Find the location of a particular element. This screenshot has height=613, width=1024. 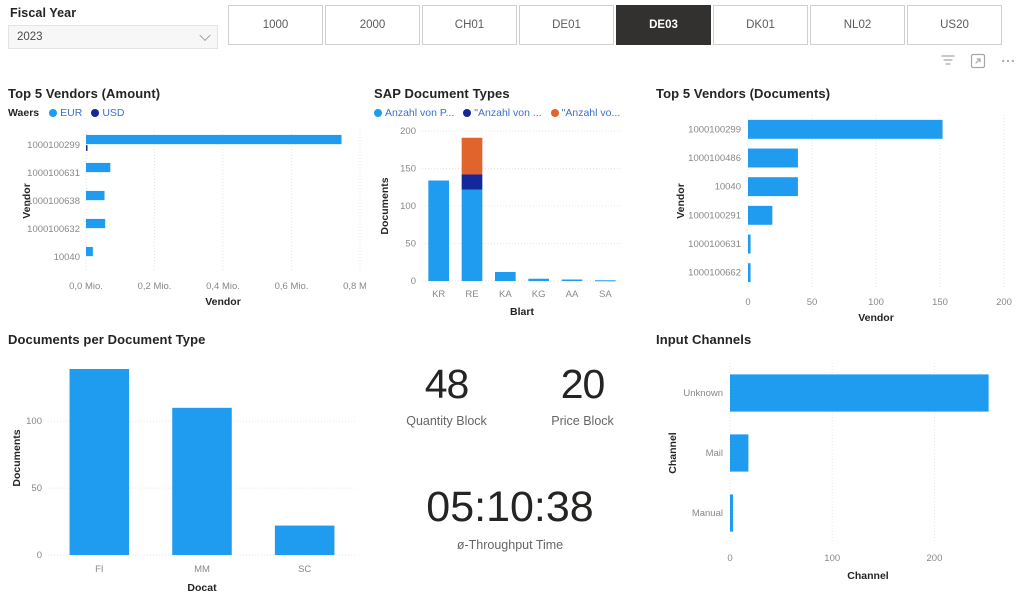

tab-us20: US20 is located at coordinates (954, 25).